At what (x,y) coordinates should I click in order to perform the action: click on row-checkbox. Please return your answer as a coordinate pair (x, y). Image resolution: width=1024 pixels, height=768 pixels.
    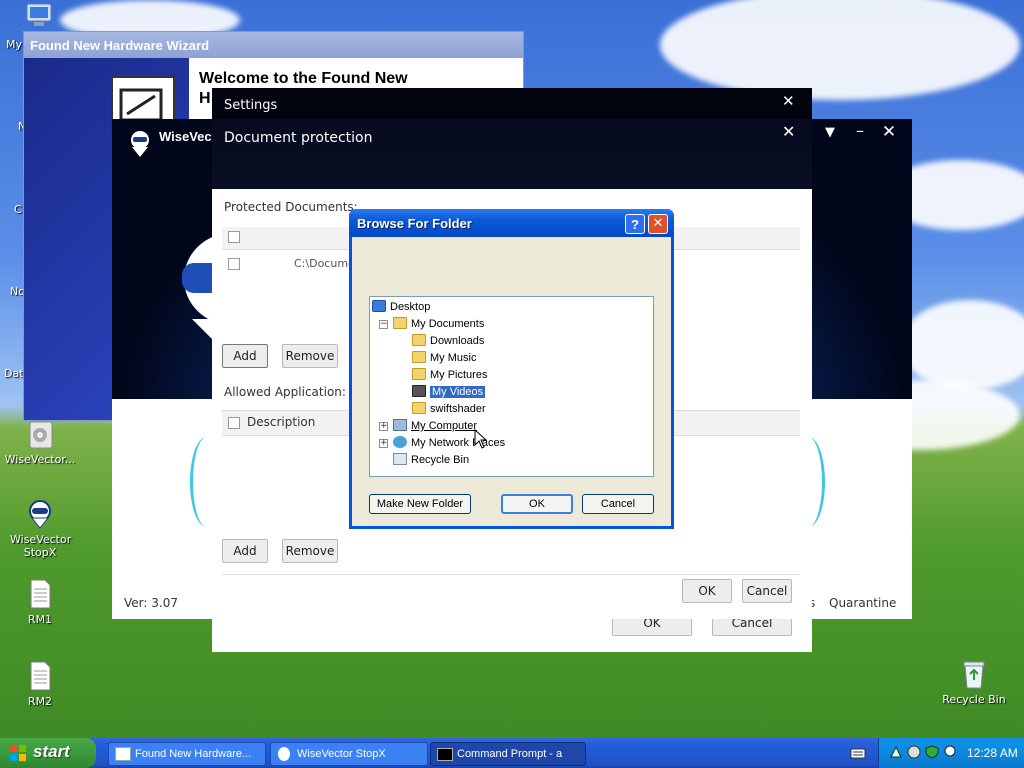
    Looking at the image, I should click on (234, 264).